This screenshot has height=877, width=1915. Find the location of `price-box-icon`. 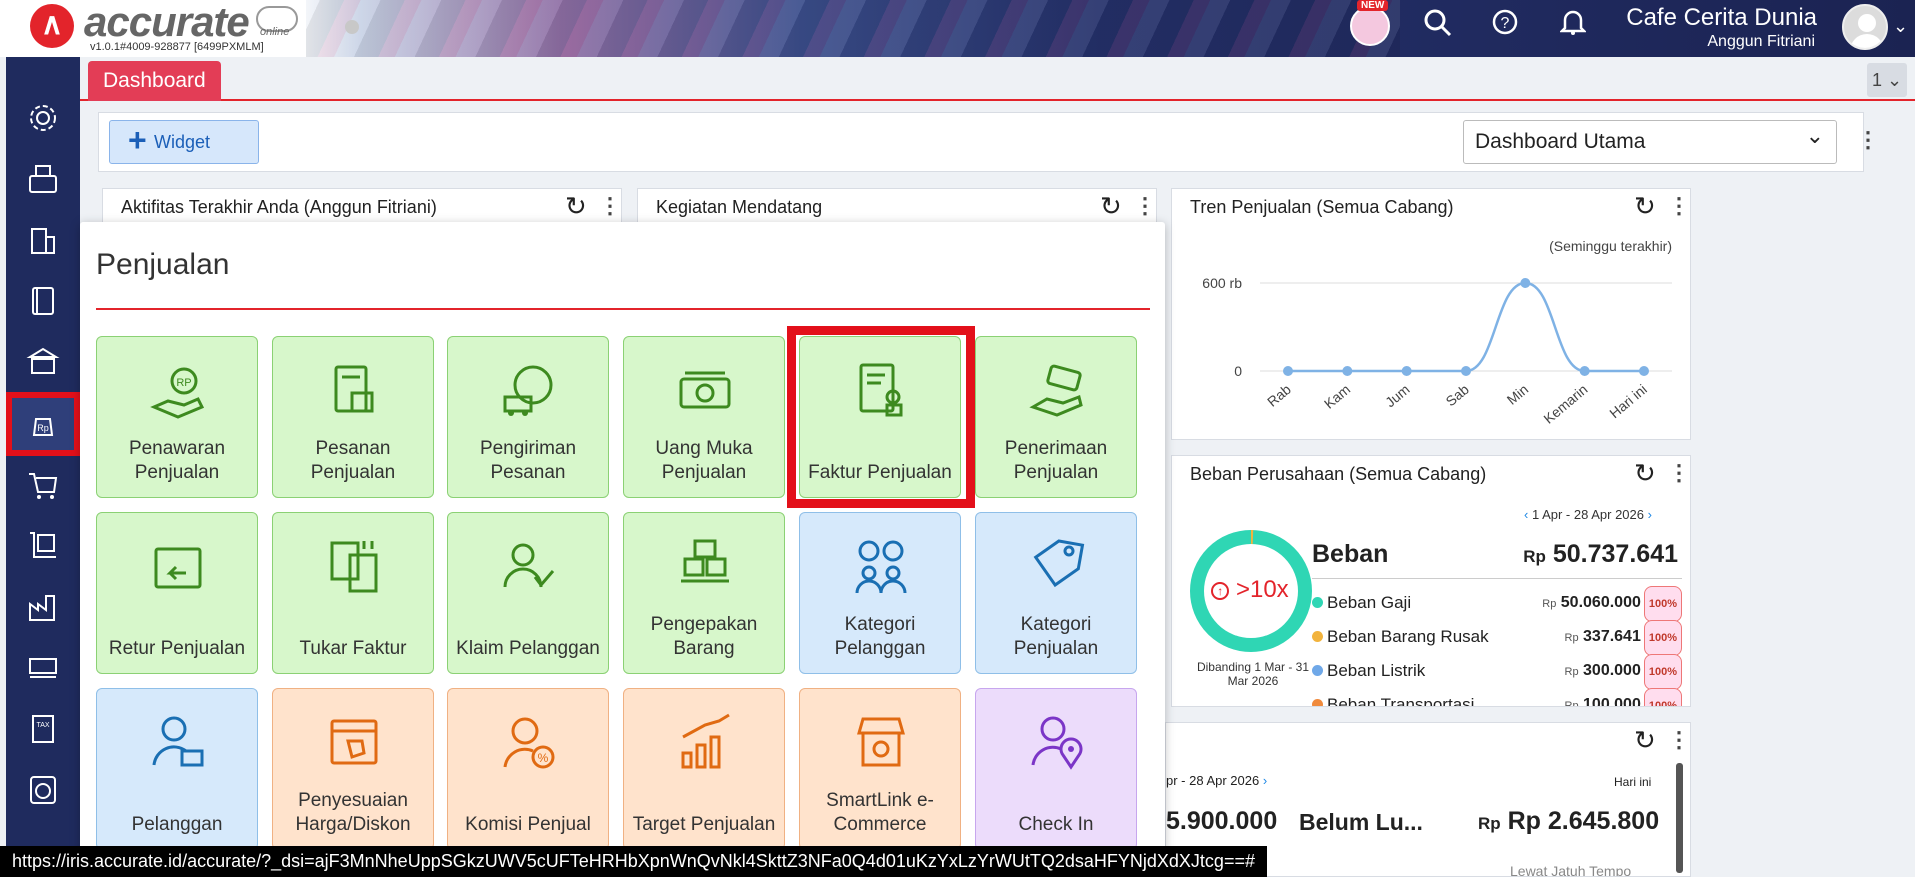

price-box-icon is located at coordinates (354, 742).